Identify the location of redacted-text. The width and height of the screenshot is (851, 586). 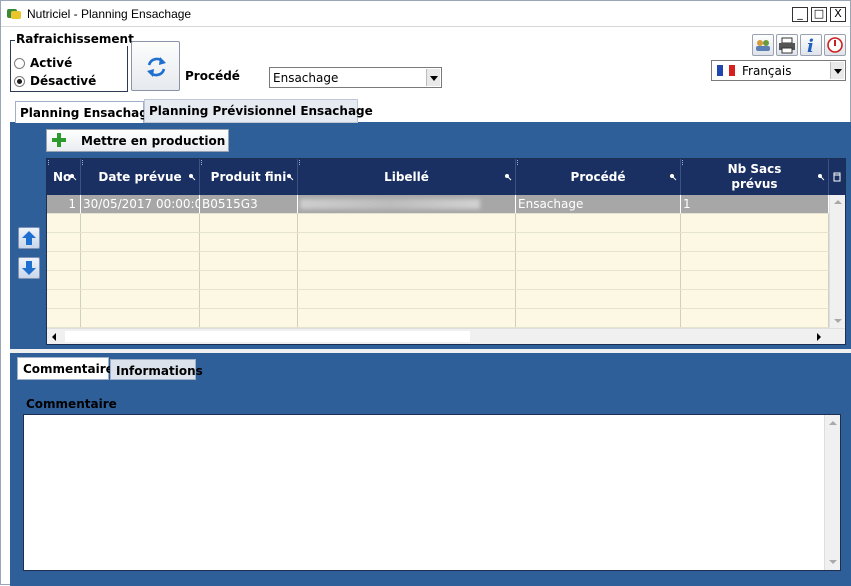
(390, 204).